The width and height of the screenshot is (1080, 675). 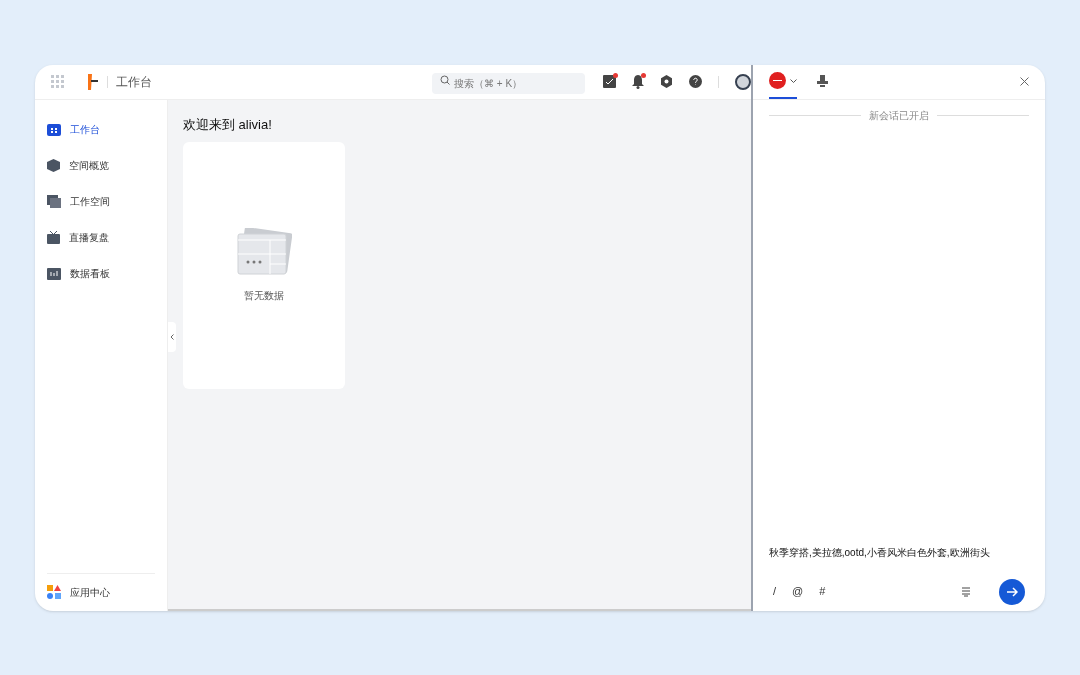 What do you see at coordinates (101, 129) in the screenshot?
I see `sidebar-item: 工作台` at bounding box center [101, 129].